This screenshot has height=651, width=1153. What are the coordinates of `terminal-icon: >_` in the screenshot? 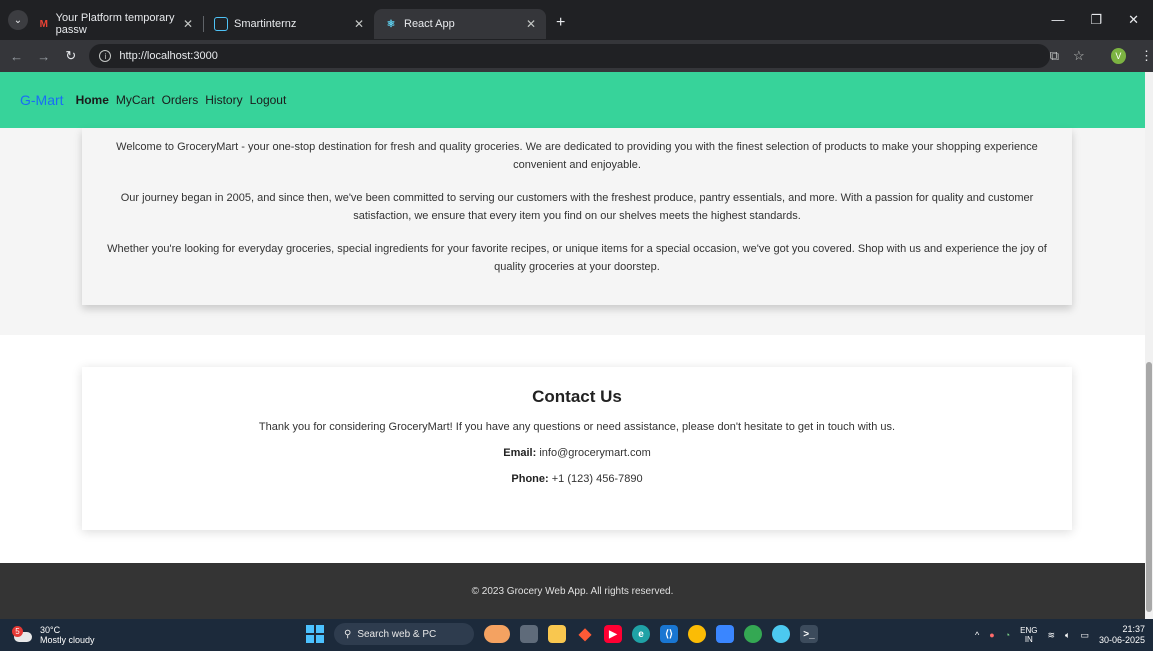 It's located at (809, 634).